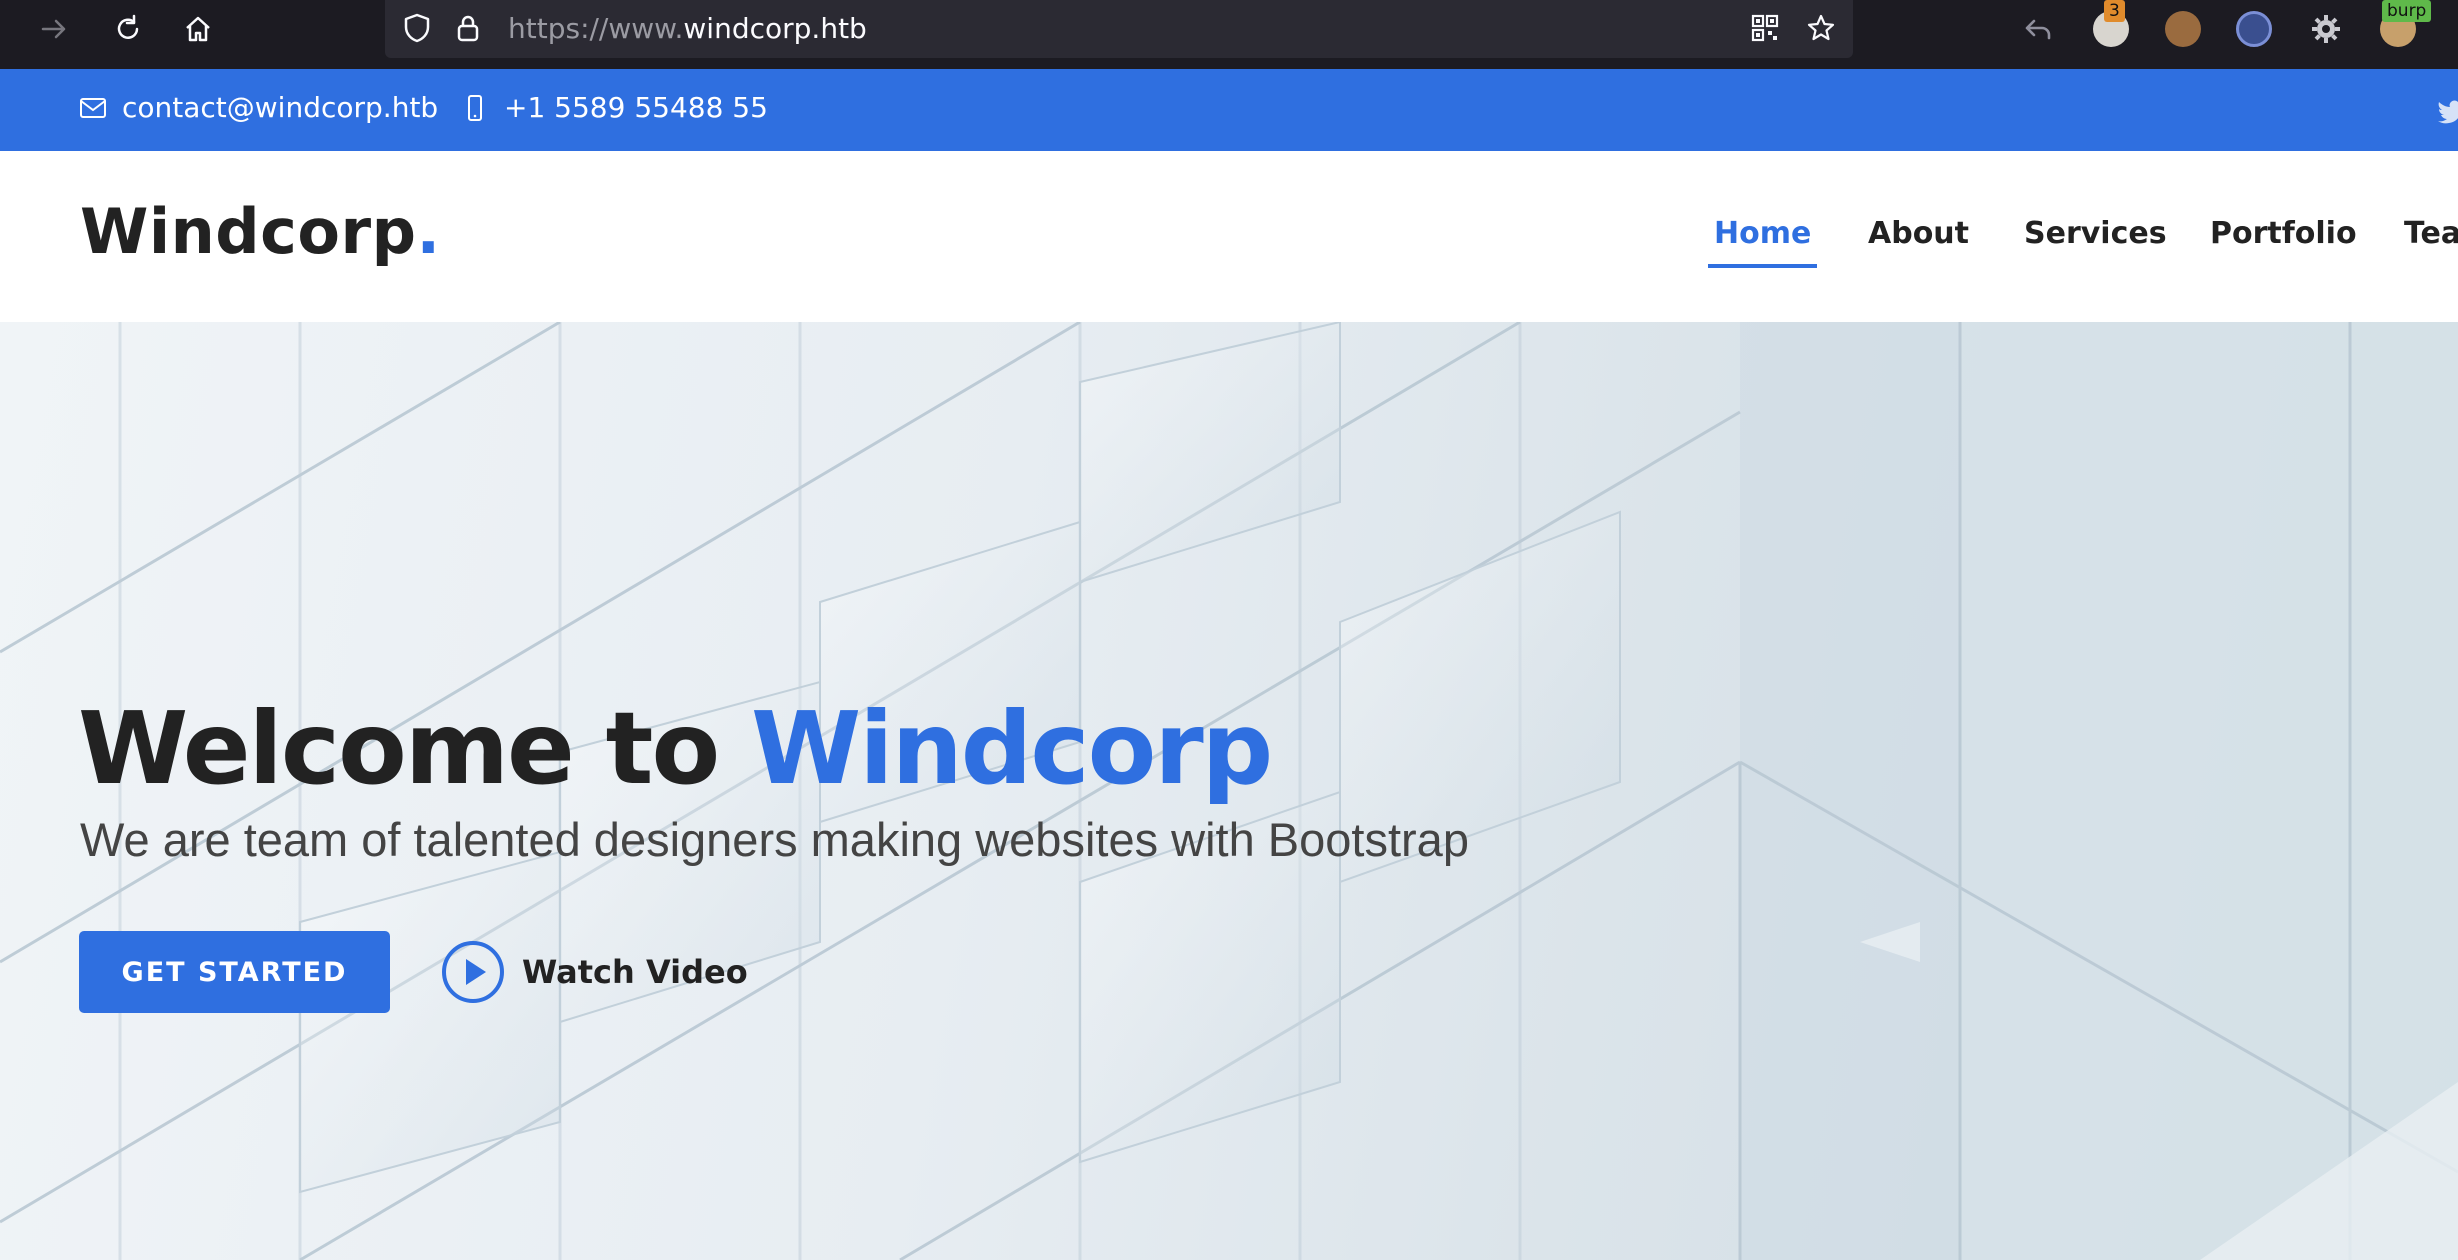 Image resolution: width=2458 pixels, height=1260 pixels. I want to click on contact-phone-text: +1 5589 55488 55, so click(636, 107).